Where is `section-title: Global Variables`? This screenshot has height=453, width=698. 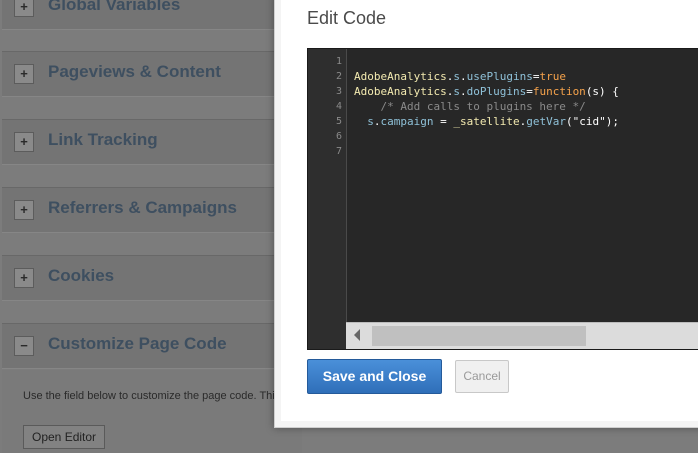
section-title: Global Variables is located at coordinates (114, 7).